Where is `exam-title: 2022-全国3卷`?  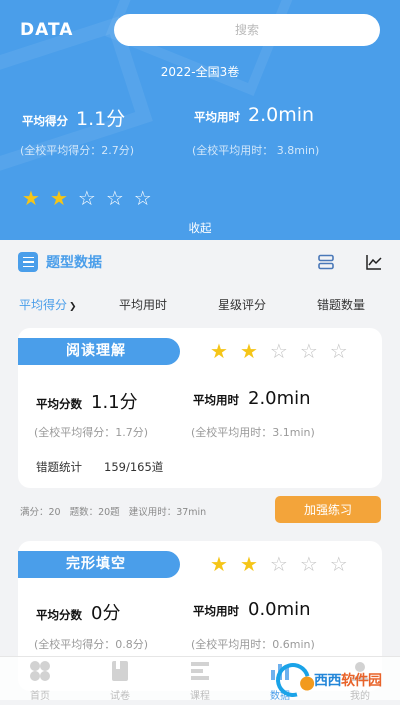 exam-title: 2022-全国3卷 is located at coordinates (200, 72).